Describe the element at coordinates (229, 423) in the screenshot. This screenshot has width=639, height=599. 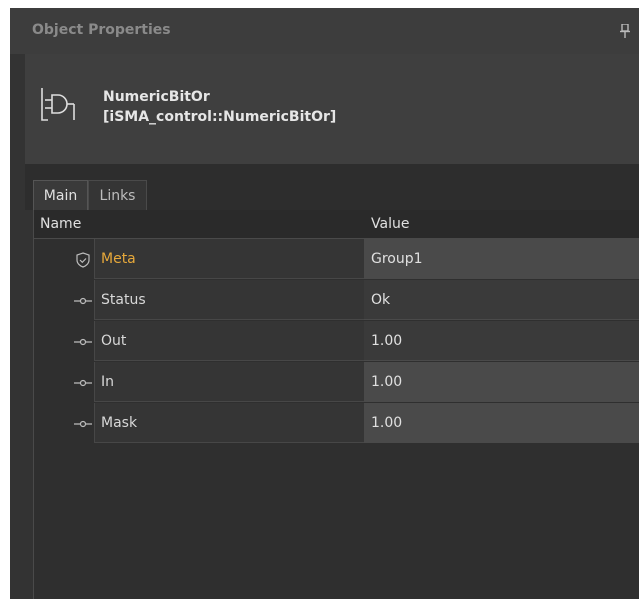
I see `property-name: Mask` at that location.